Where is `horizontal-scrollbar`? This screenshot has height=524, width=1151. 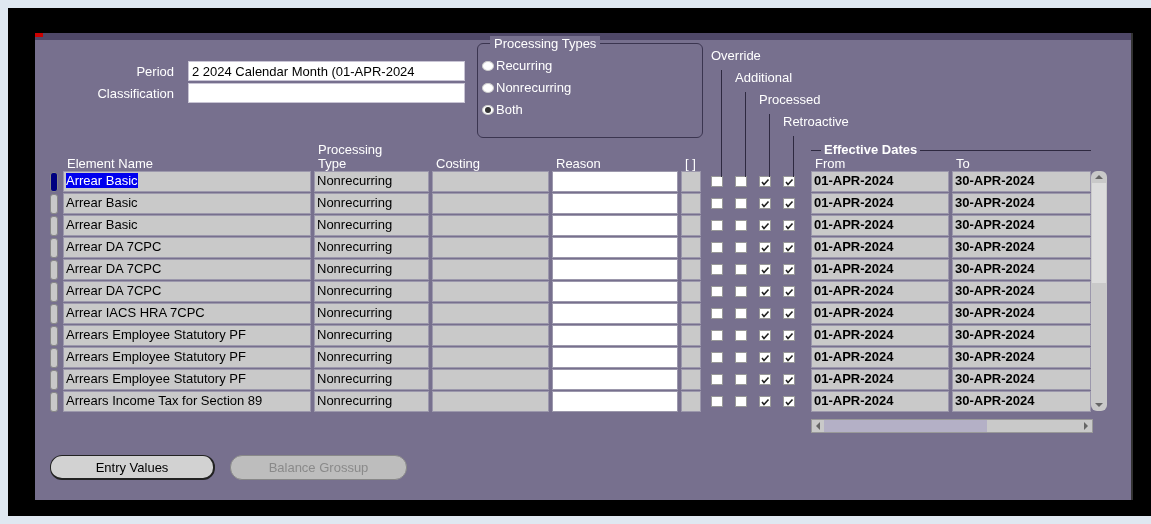
horizontal-scrollbar is located at coordinates (952, 426).